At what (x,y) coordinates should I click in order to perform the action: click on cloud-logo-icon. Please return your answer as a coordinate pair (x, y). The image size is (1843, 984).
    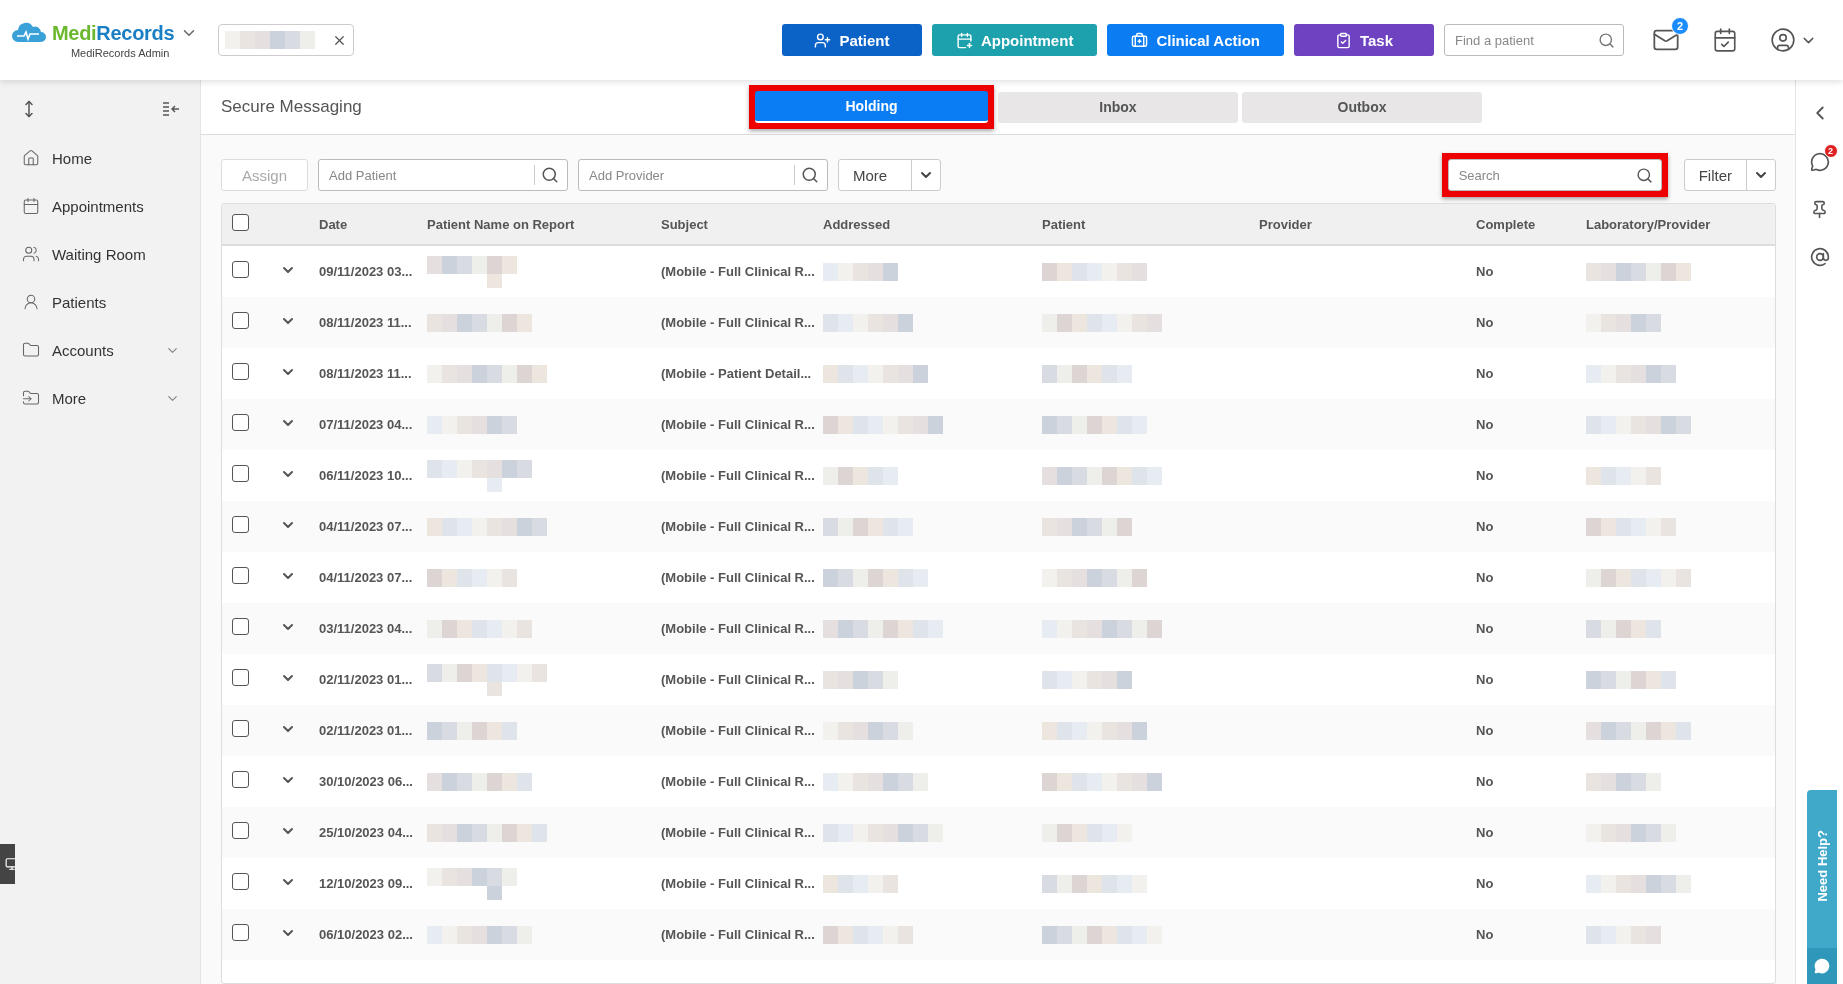
    Looking at the image, I should click on (29, 33).